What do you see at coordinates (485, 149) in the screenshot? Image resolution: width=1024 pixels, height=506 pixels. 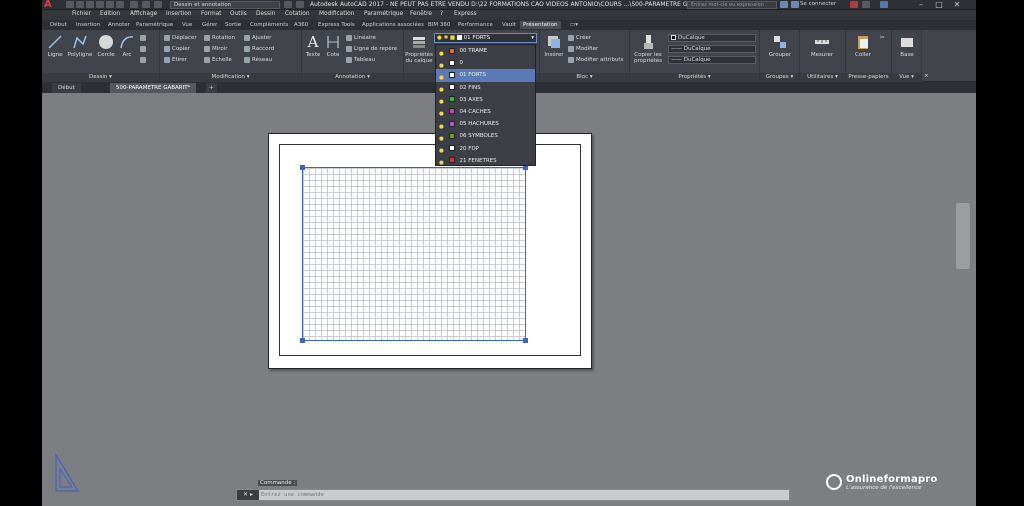 I see `layer-row: ● 20 FDP` at bounding box center [485, 149].